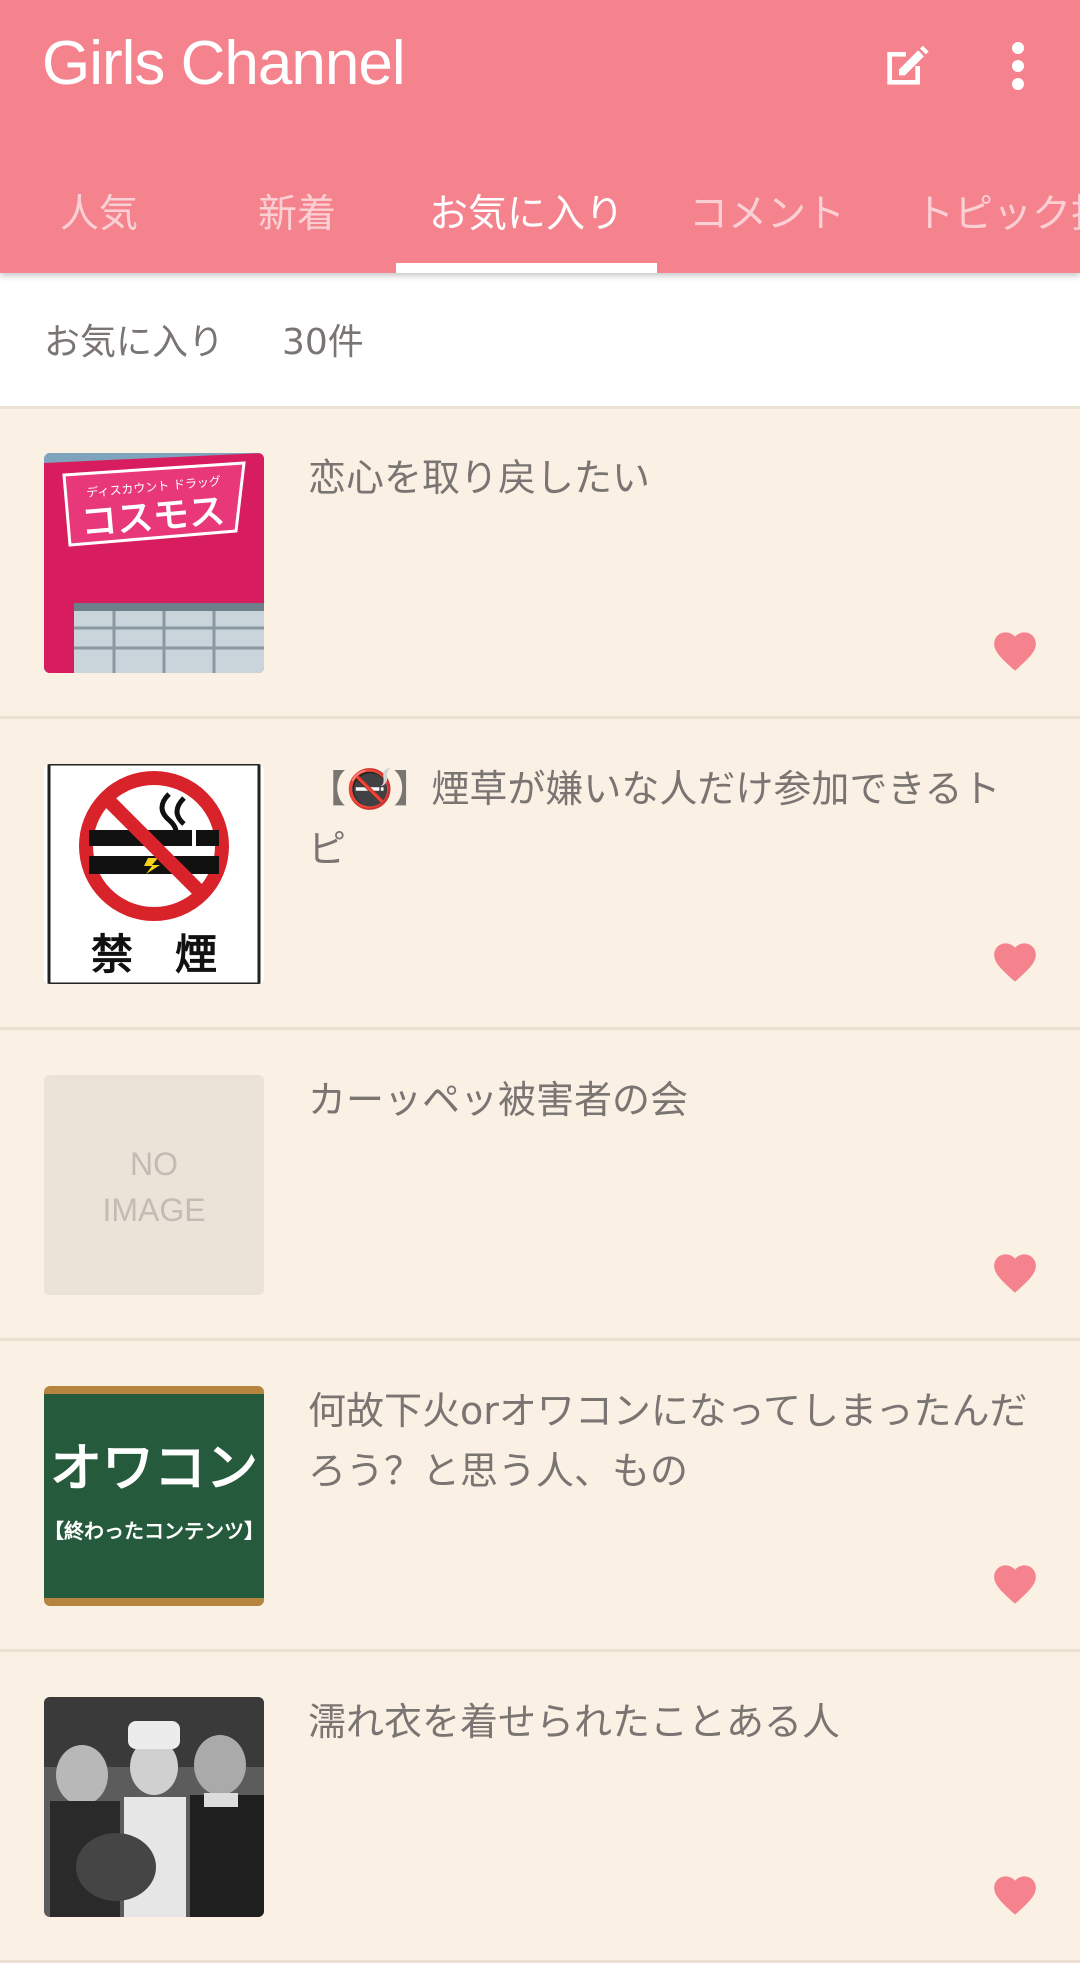 The width and height of the screenshot is (1080, 1963). Describe the element at coordinates (99, 210) in the screenshot. I see `tab-popular: 人気` at that location.